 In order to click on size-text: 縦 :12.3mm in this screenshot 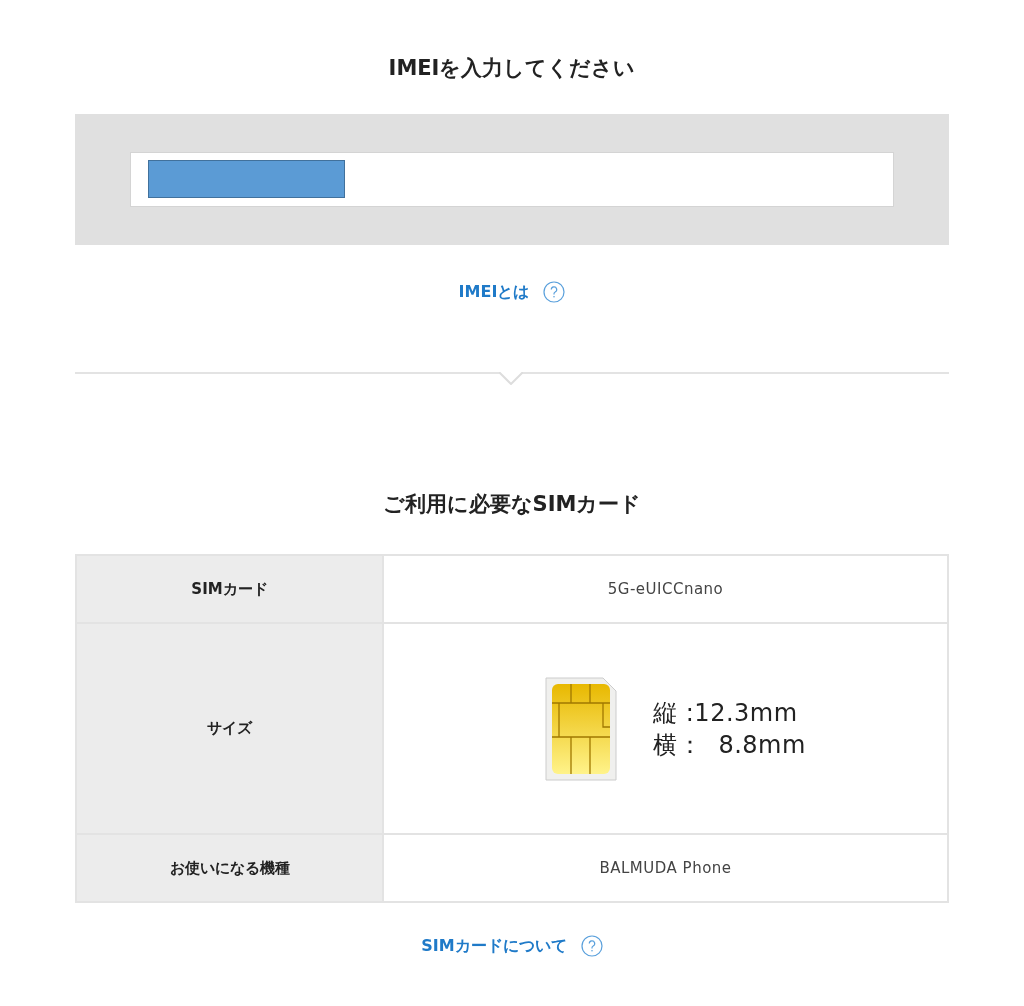, I will do `click(726, 713)`.